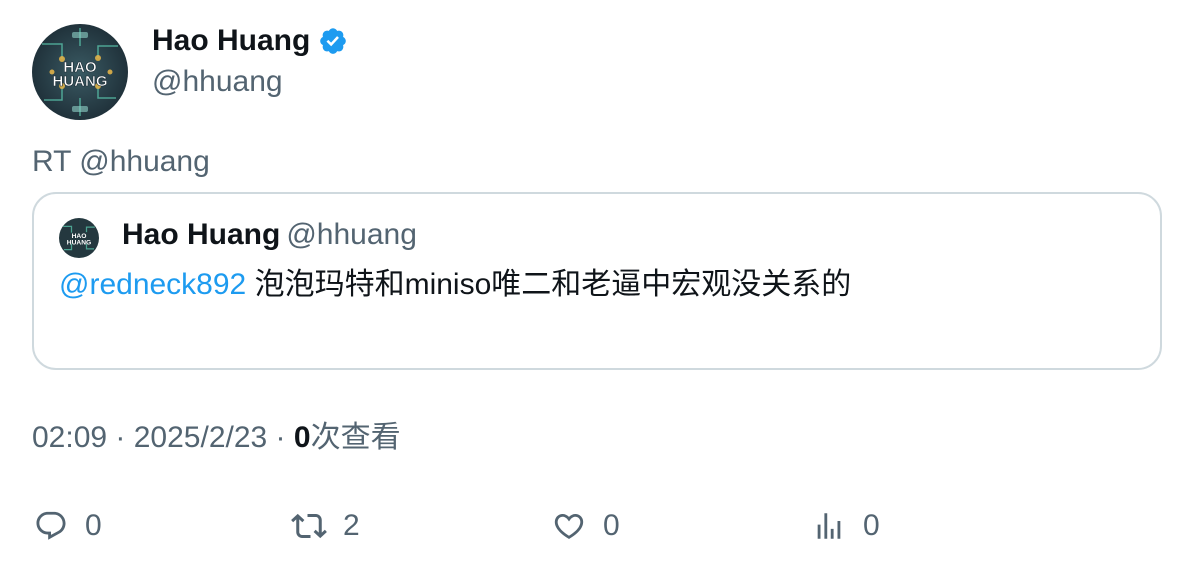  Describe the element at coordinates (231, 41) in the screenshot. I see `author-name-text: Hao Huang` at that location.